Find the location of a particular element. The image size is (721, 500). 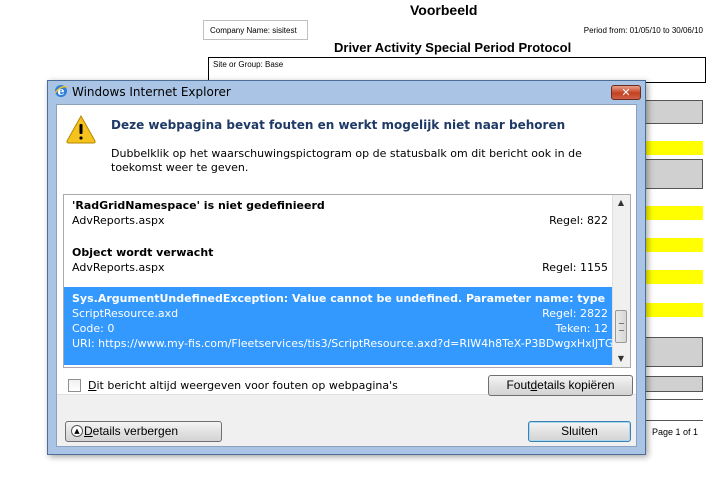

close-dialog-button: Sluiten is located at coordinates (579, 431).